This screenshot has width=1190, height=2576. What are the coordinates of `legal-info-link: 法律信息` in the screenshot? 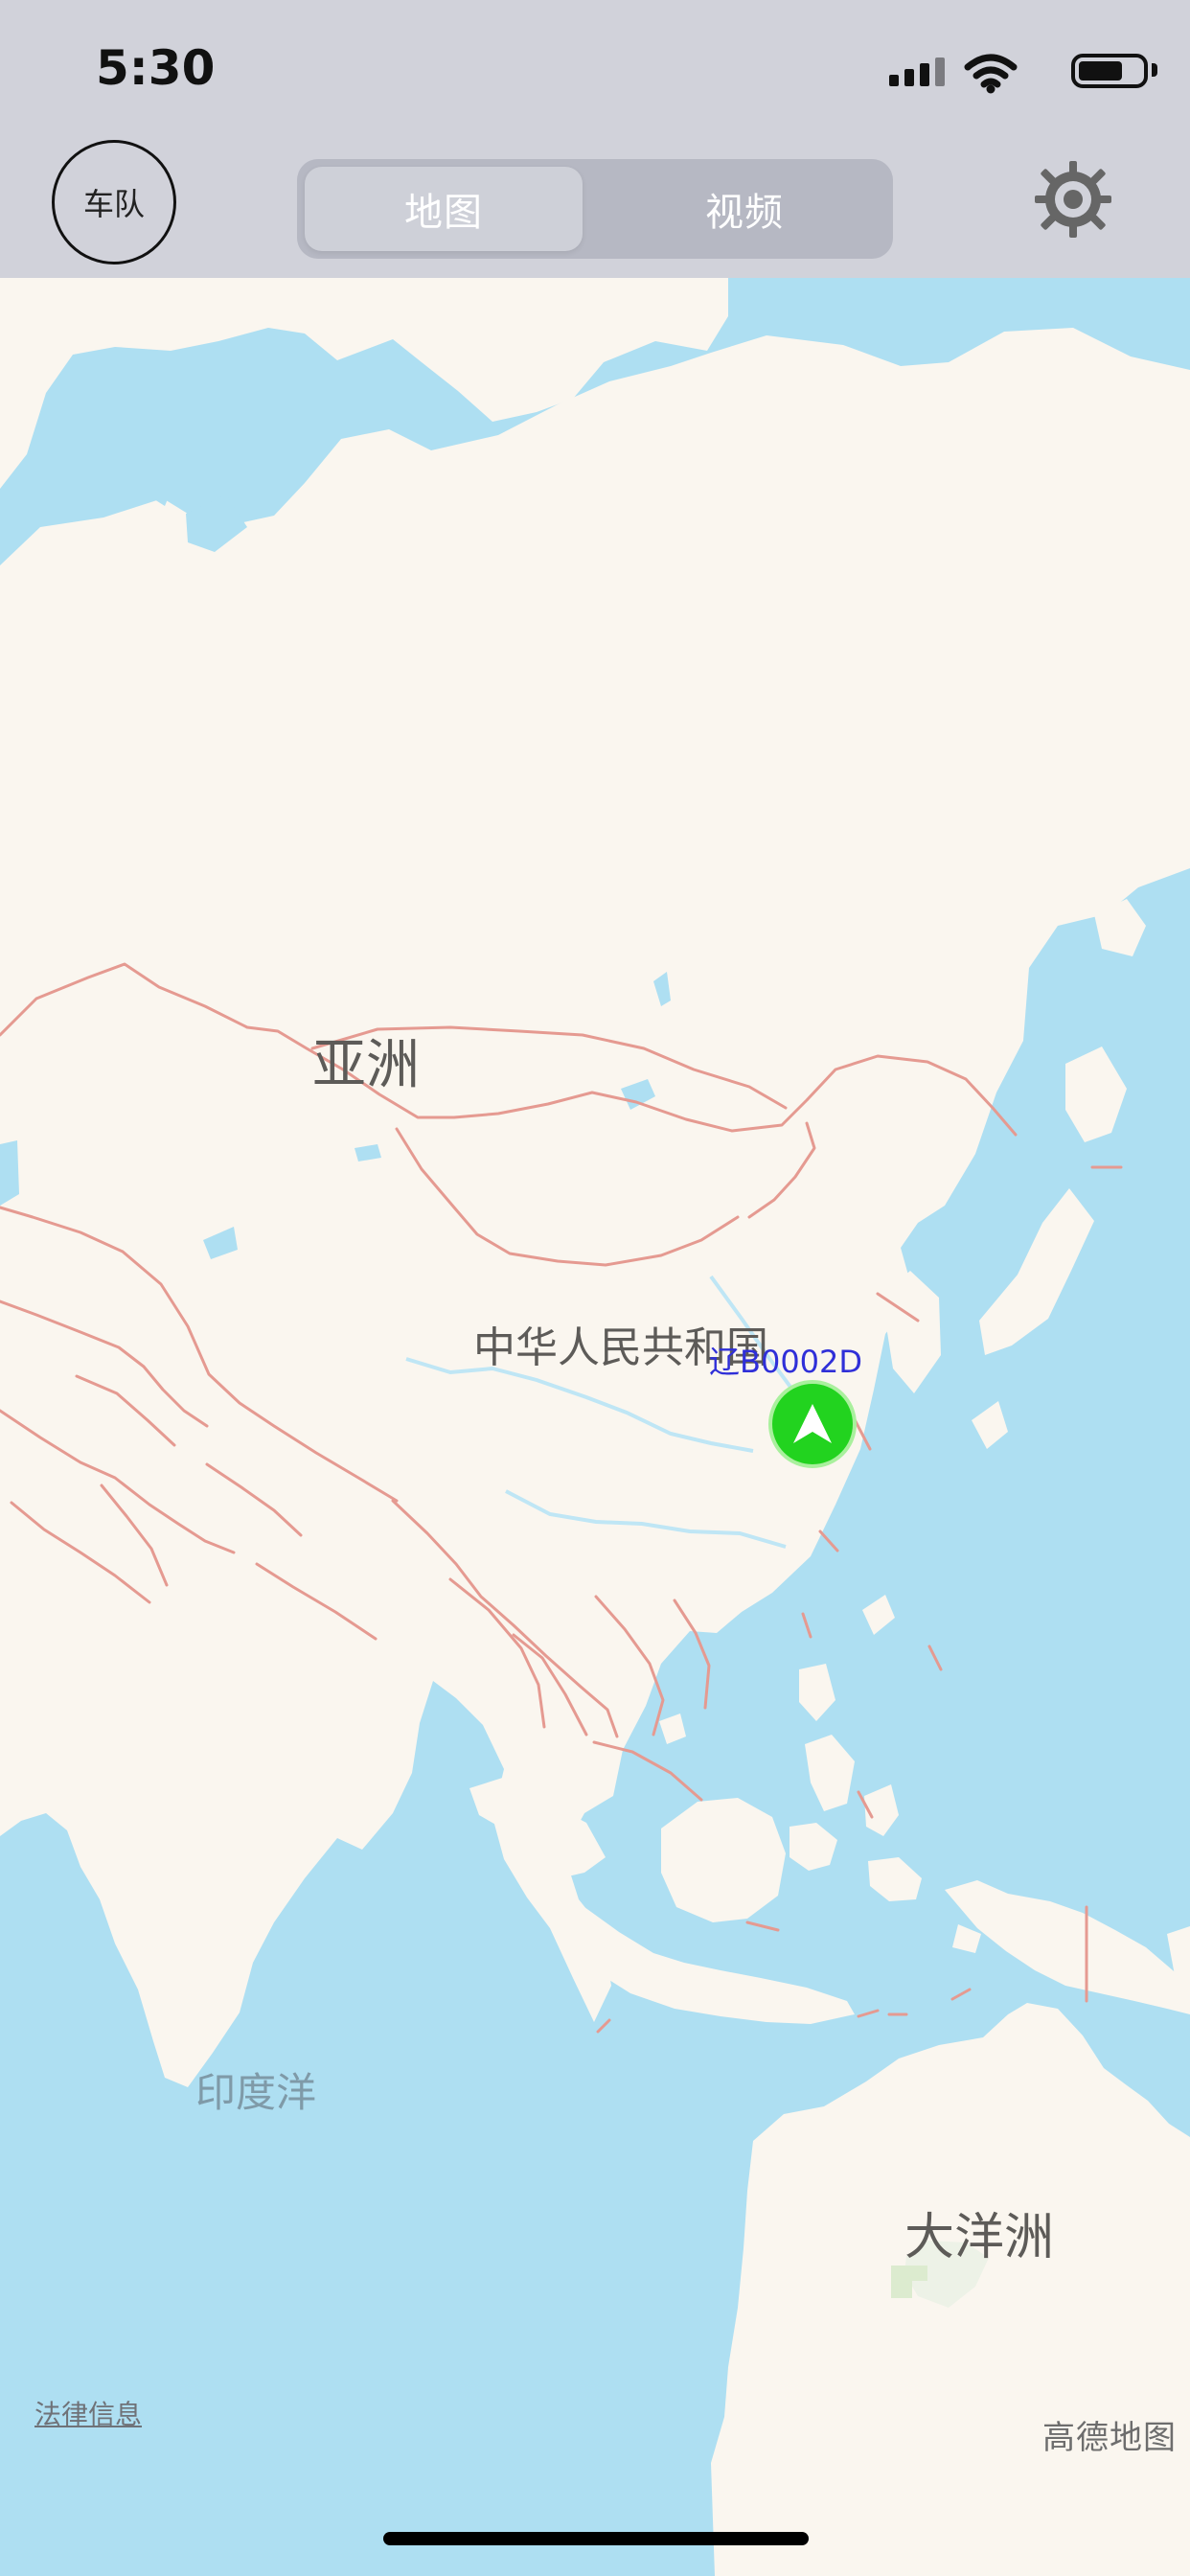 It's located at (88, 2413).